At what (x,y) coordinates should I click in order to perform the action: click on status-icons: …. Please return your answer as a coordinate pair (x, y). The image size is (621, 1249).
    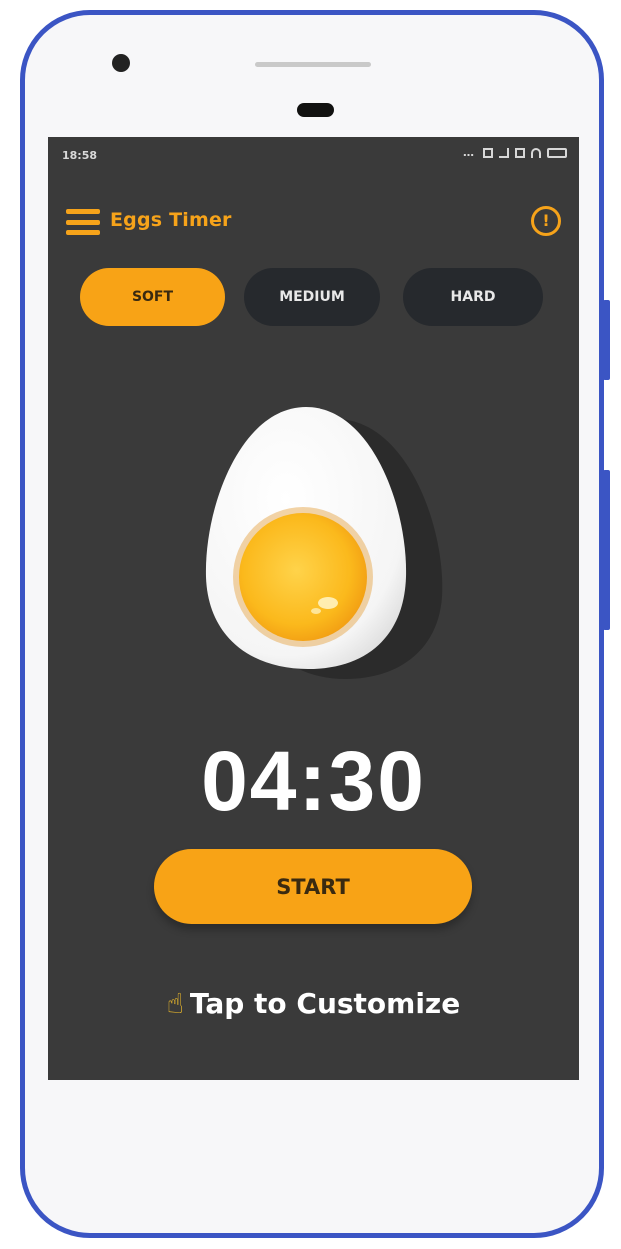
    Looking at the image, I should click on (515, 152).